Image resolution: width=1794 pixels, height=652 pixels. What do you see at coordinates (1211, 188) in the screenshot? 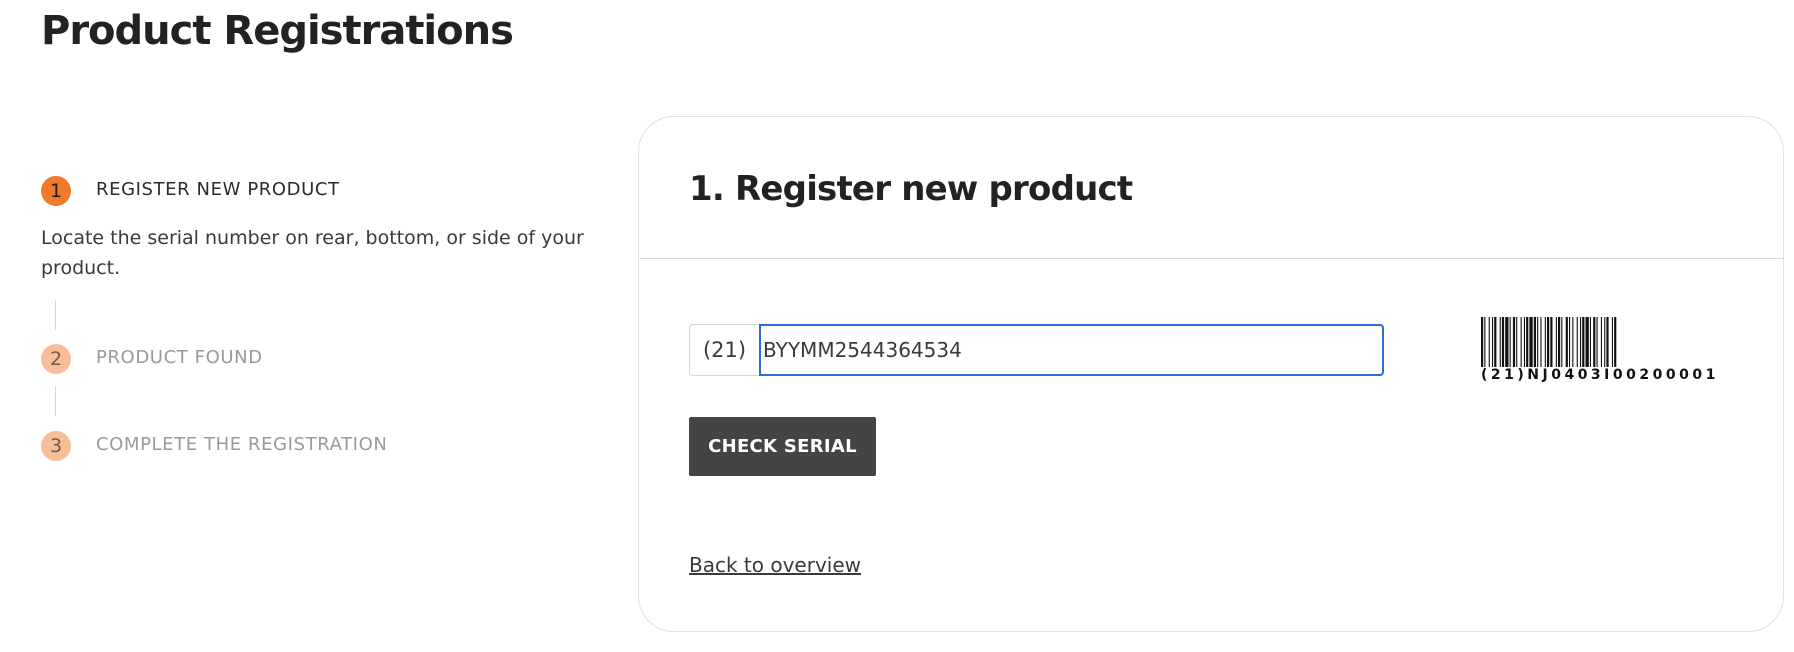
I see `card-header: 1. Register new product` at bounding box center [1211, 188].